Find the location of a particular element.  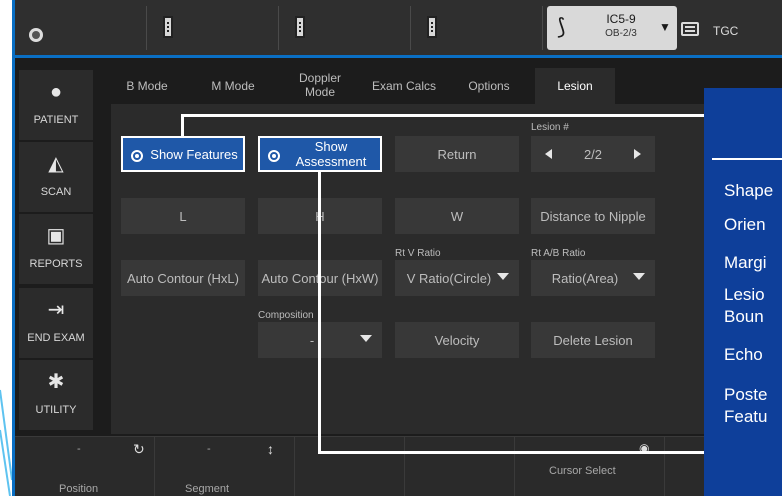

tab-lesion: Lesion is located at coordinates (575, 86).